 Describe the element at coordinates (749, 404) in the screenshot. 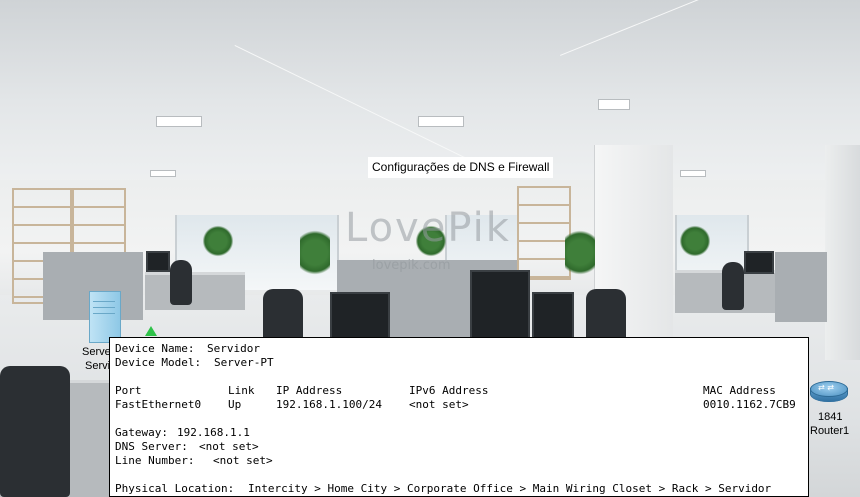

I see `mac-value: 0010.1162.7CB9` at that location.